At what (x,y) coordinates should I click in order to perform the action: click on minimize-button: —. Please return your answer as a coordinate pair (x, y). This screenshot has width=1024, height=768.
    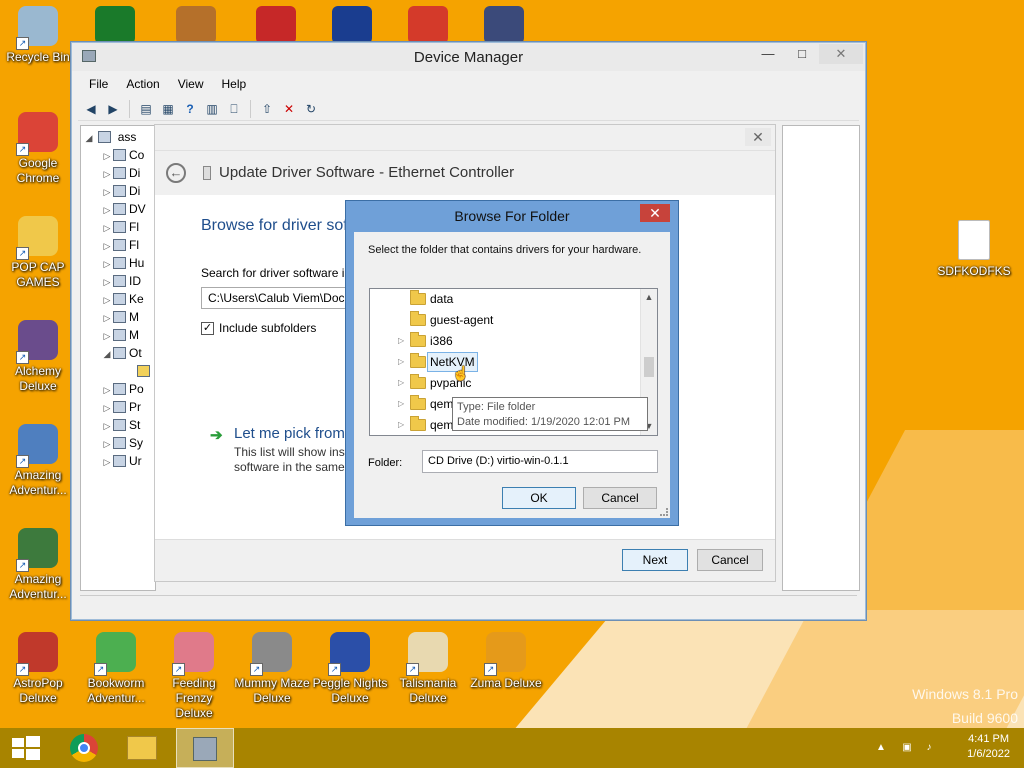
    Looking at the image, I should click on (768, 54).